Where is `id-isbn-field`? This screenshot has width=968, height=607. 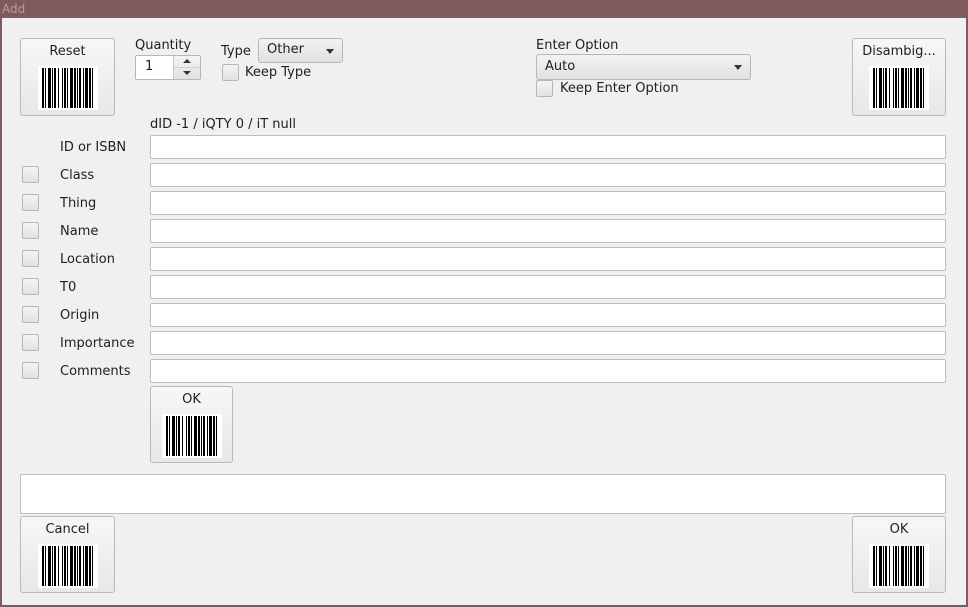 id-isbn-field is located at coordinates (548, 147).